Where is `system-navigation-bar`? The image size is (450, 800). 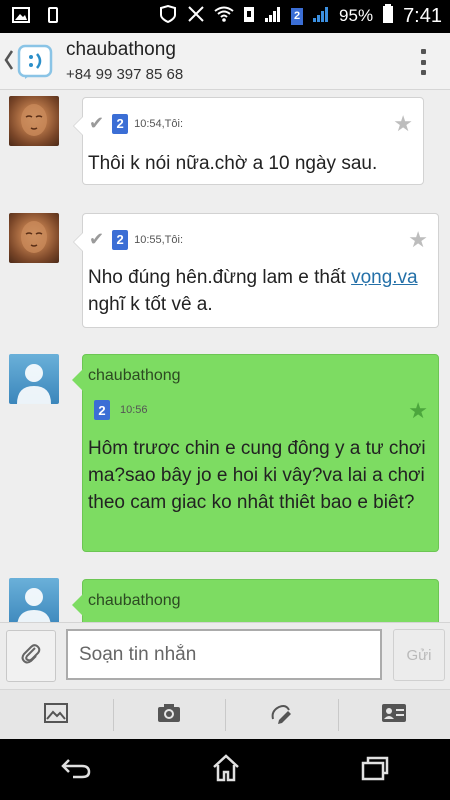
system-navigation-bar is located at coordinates (225, 769).